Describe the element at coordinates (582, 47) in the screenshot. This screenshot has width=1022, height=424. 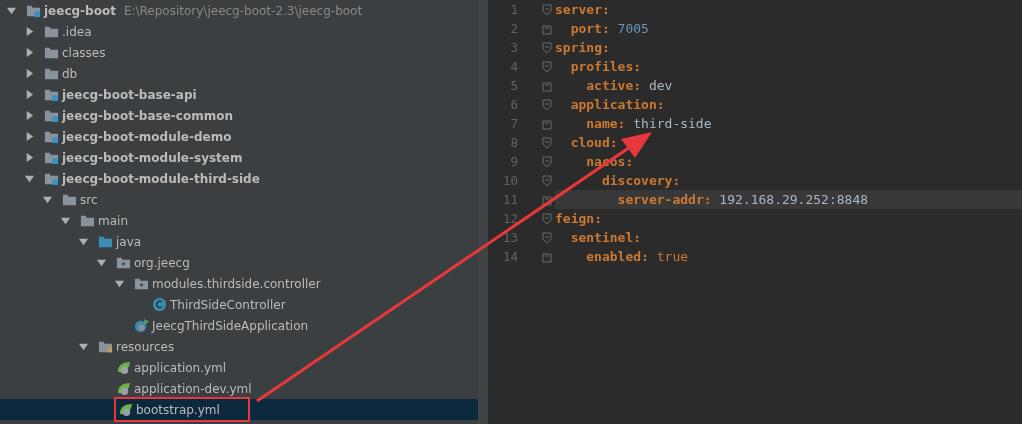
I see `yaml-key: spring:` at that location.